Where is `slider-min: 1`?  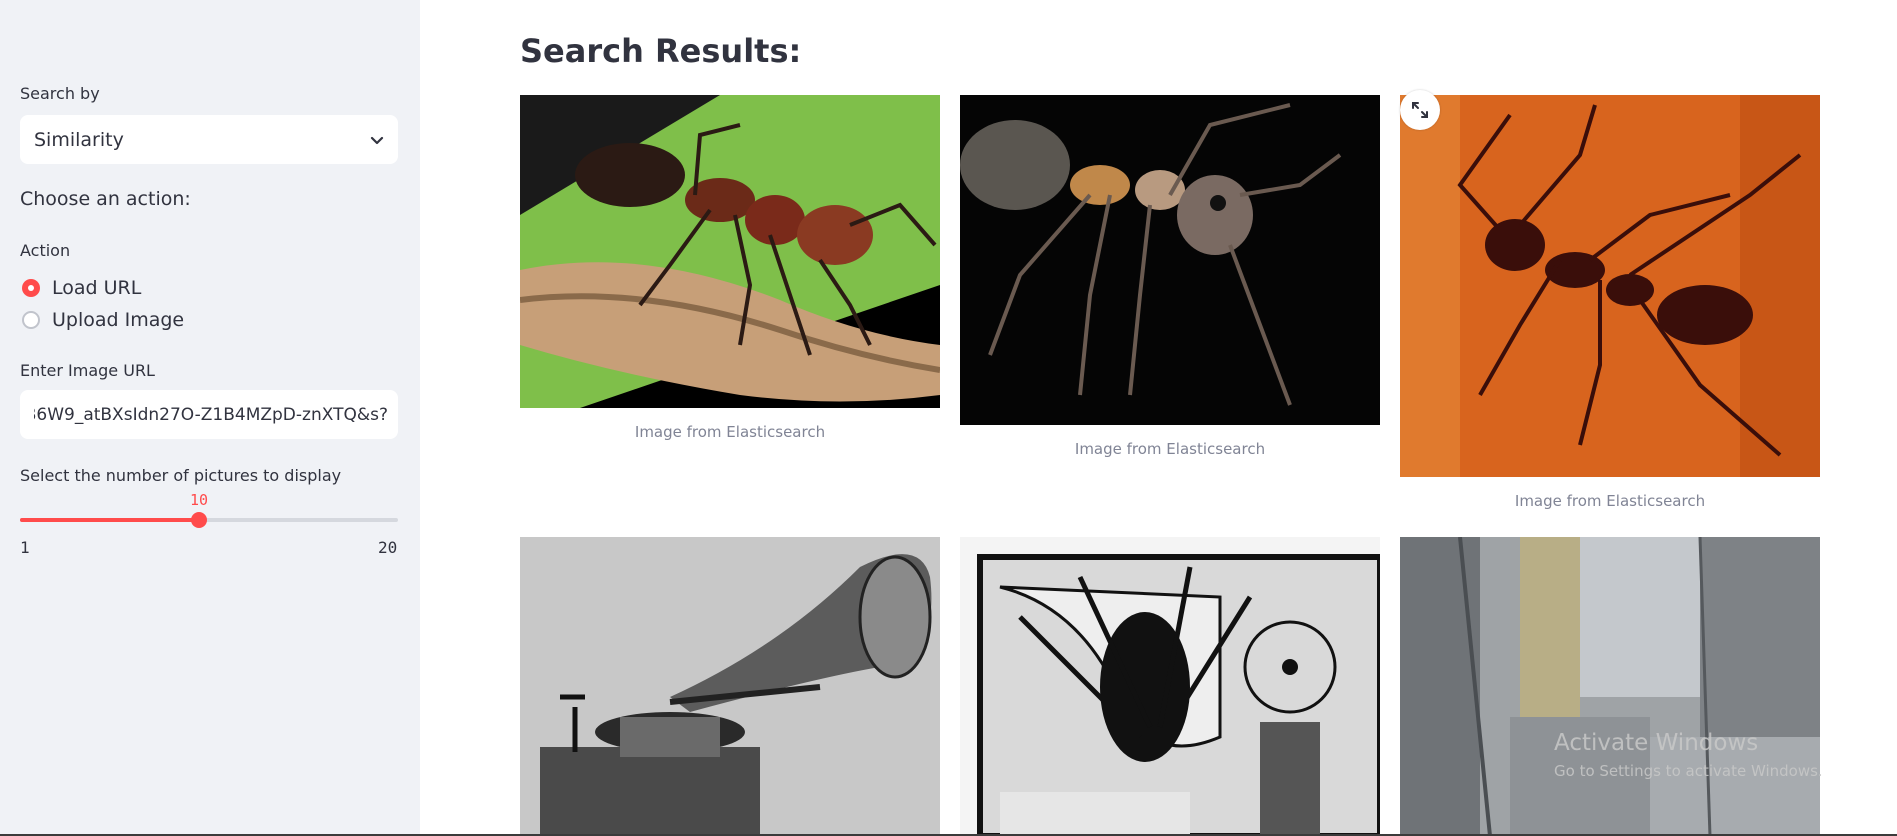 slider-min: 1 is located at coordinates (25, 547).